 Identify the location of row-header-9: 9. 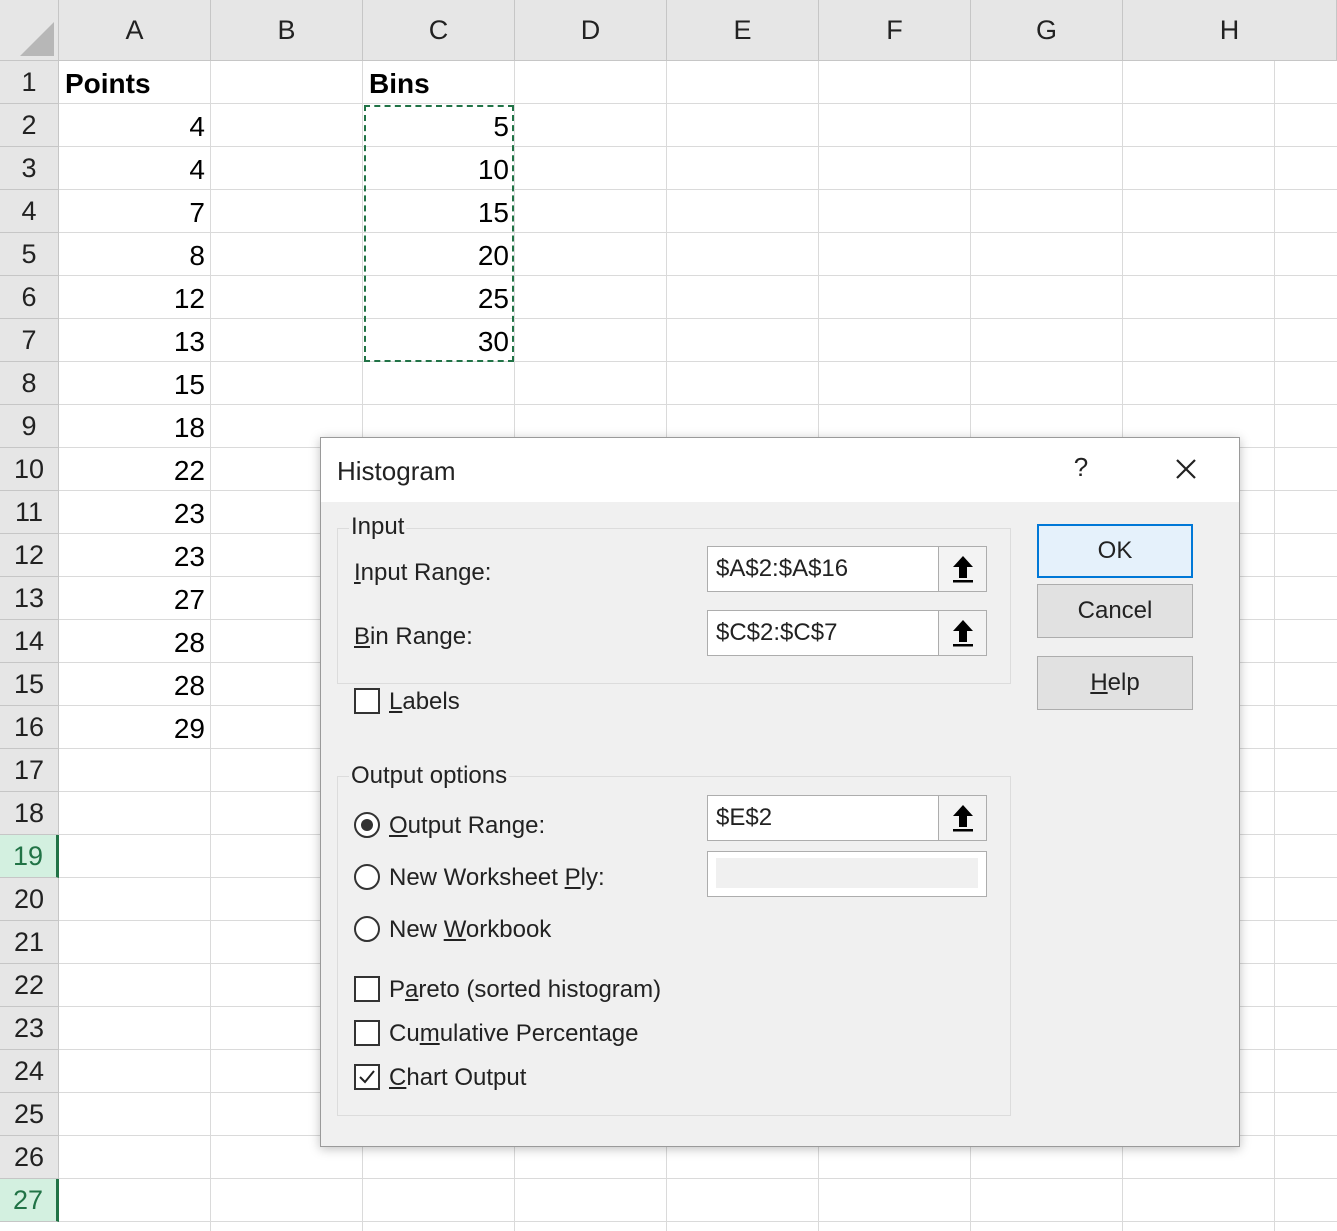
(29, 426).